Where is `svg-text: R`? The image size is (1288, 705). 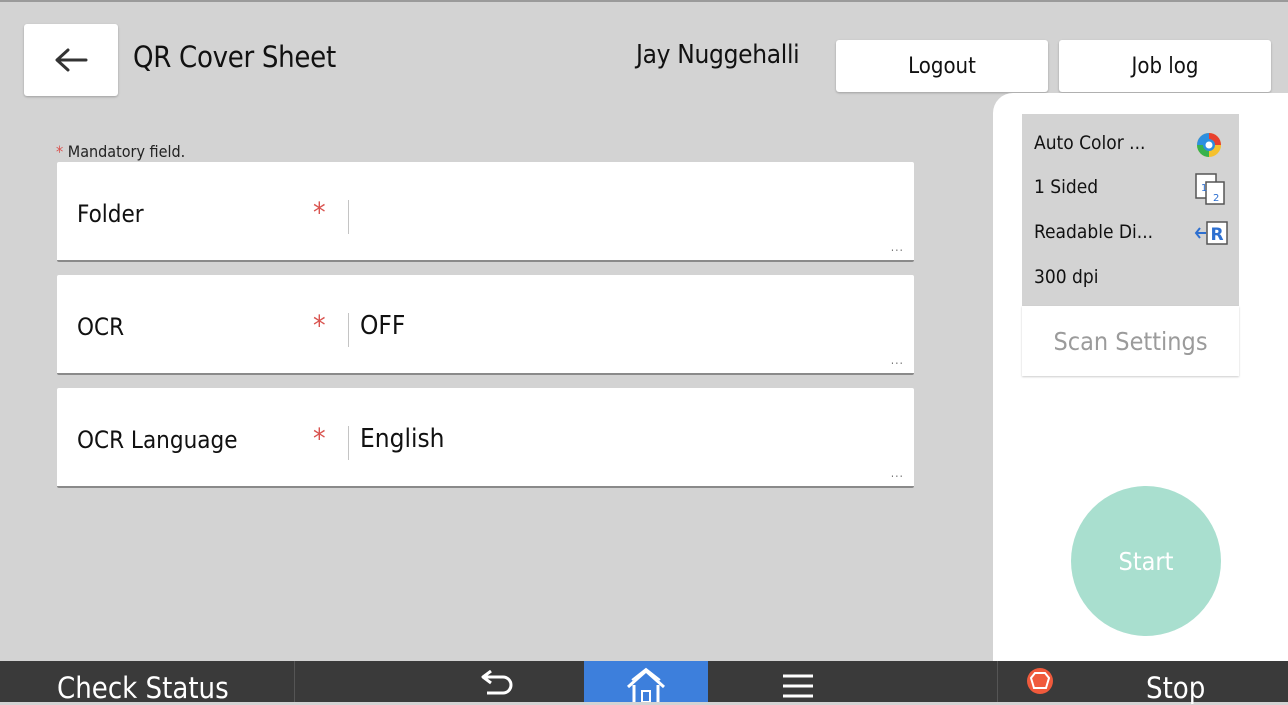
svg-text: R is located at coordinates (1217, 235).